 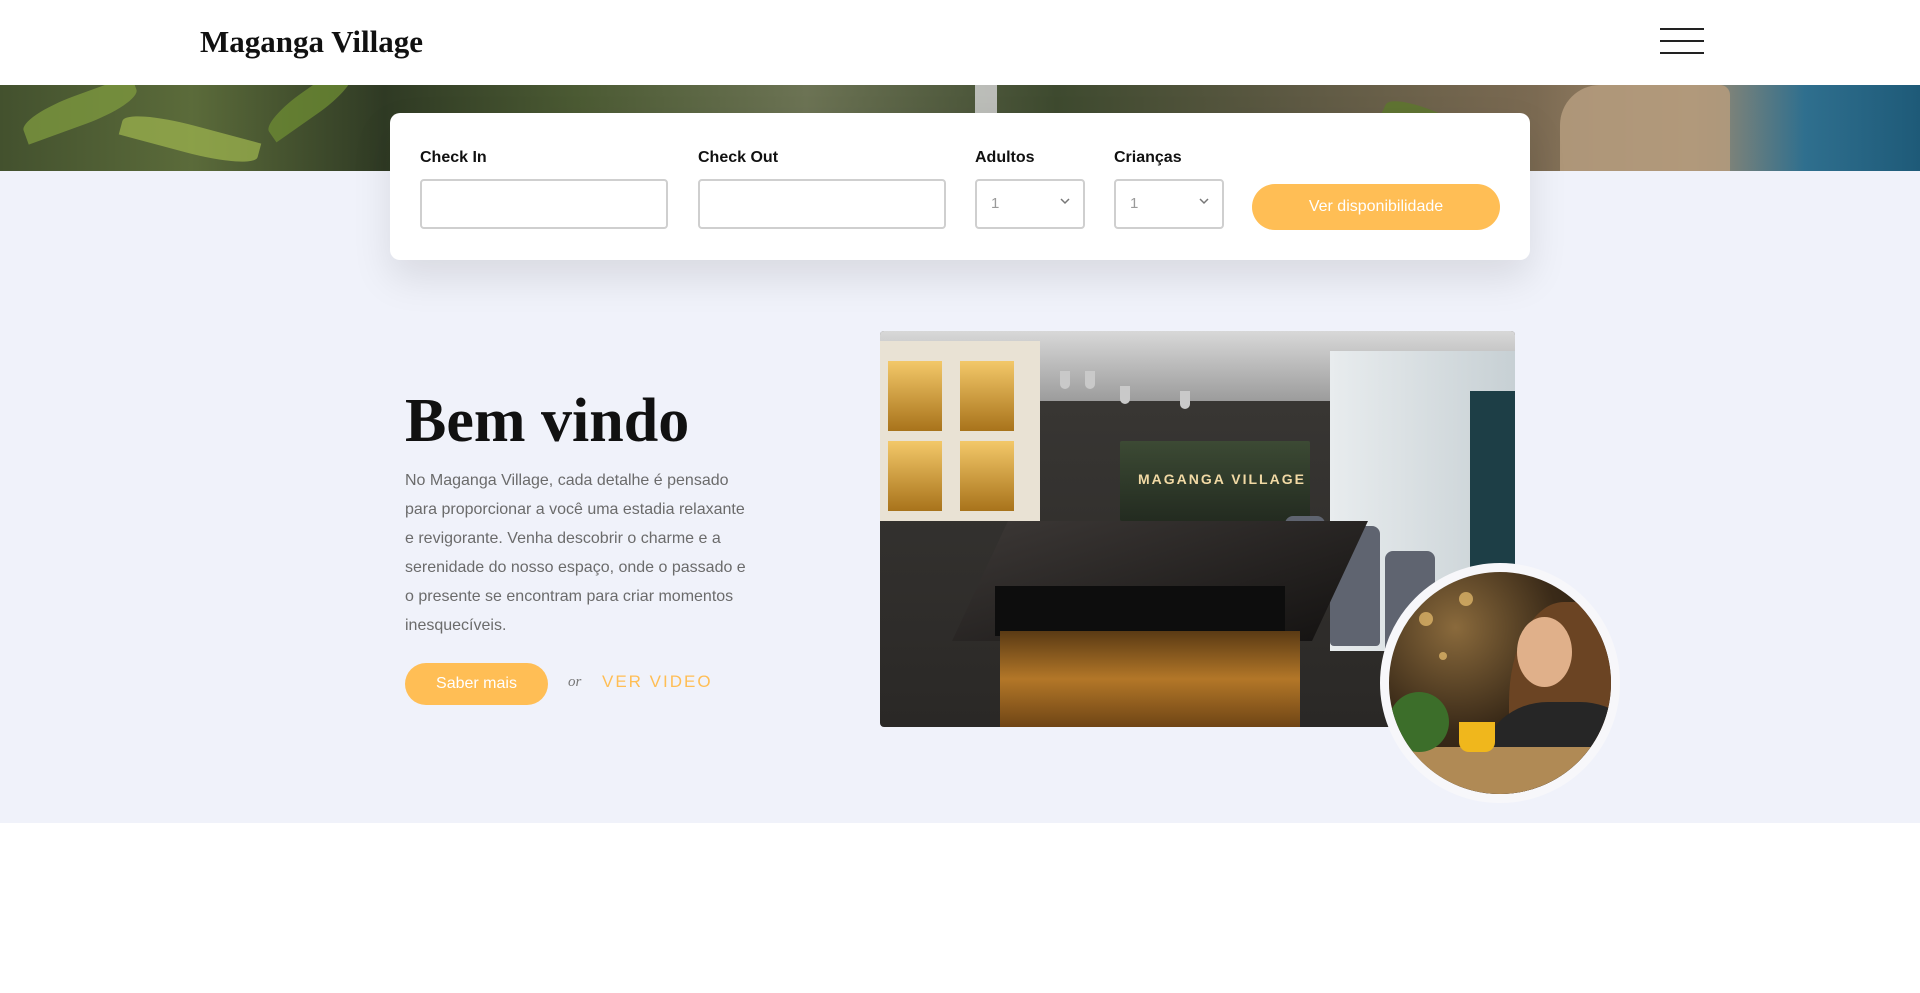 What do you see at coordinates (547, 421) in the screenshot?
I see `welcome-title: Bem vindo` at bounding box center [547, 421].